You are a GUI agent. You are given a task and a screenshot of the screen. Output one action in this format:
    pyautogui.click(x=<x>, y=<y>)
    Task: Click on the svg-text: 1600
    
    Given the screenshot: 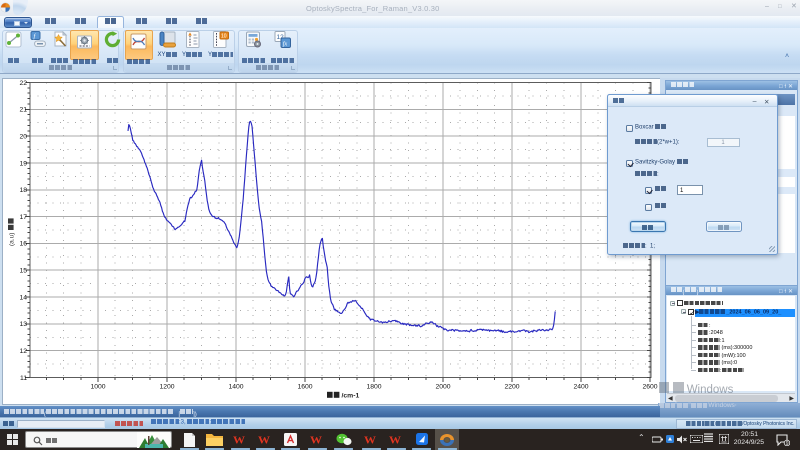 What is the action you would take?
    pyautogui.click(x=304, y=386)
    